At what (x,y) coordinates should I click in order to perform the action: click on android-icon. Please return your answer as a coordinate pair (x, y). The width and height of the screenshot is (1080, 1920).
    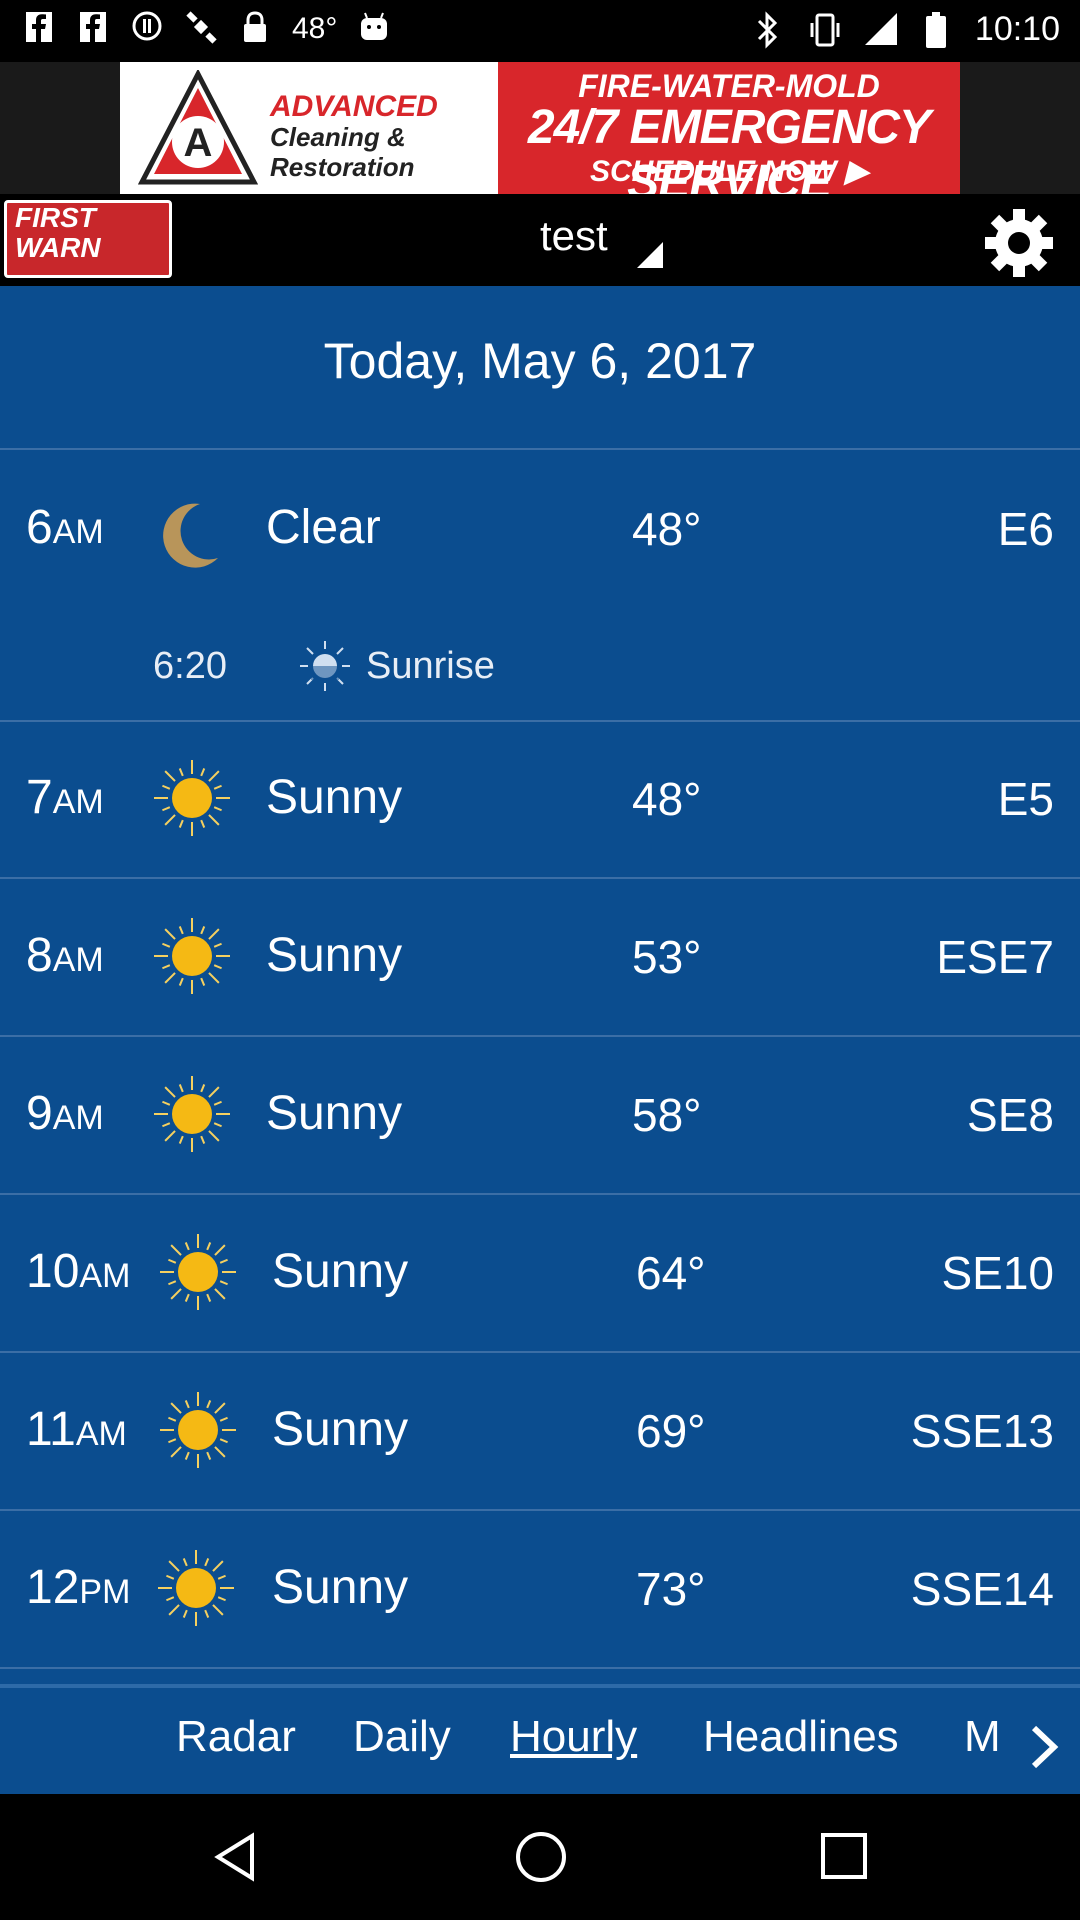
    Looking at the image, I should click on (374, 29).